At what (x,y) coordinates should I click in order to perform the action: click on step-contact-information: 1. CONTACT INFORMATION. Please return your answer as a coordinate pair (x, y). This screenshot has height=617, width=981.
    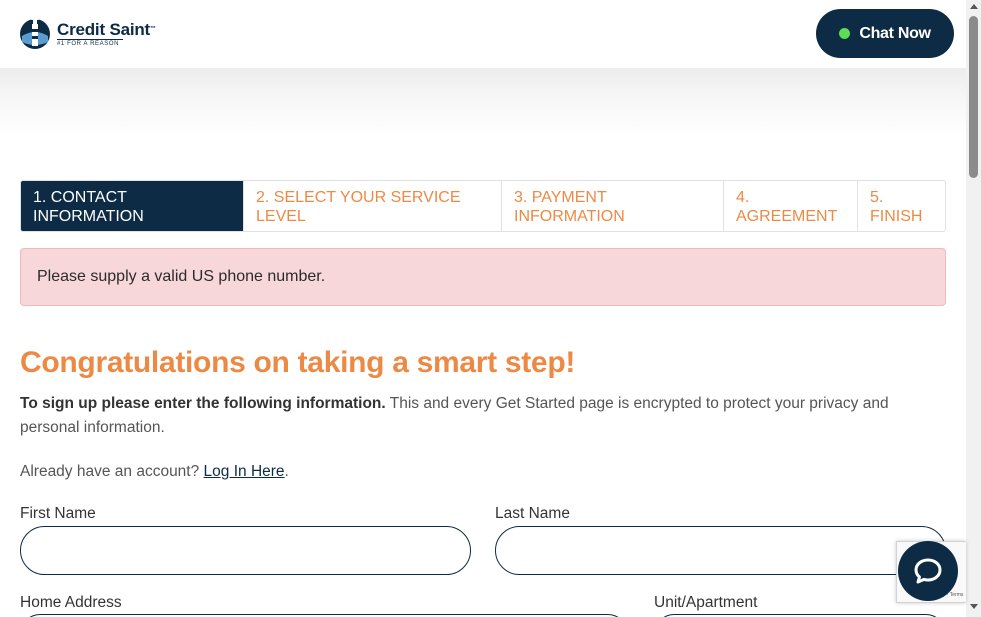
    Looking at the image, I should click on (132, 206).